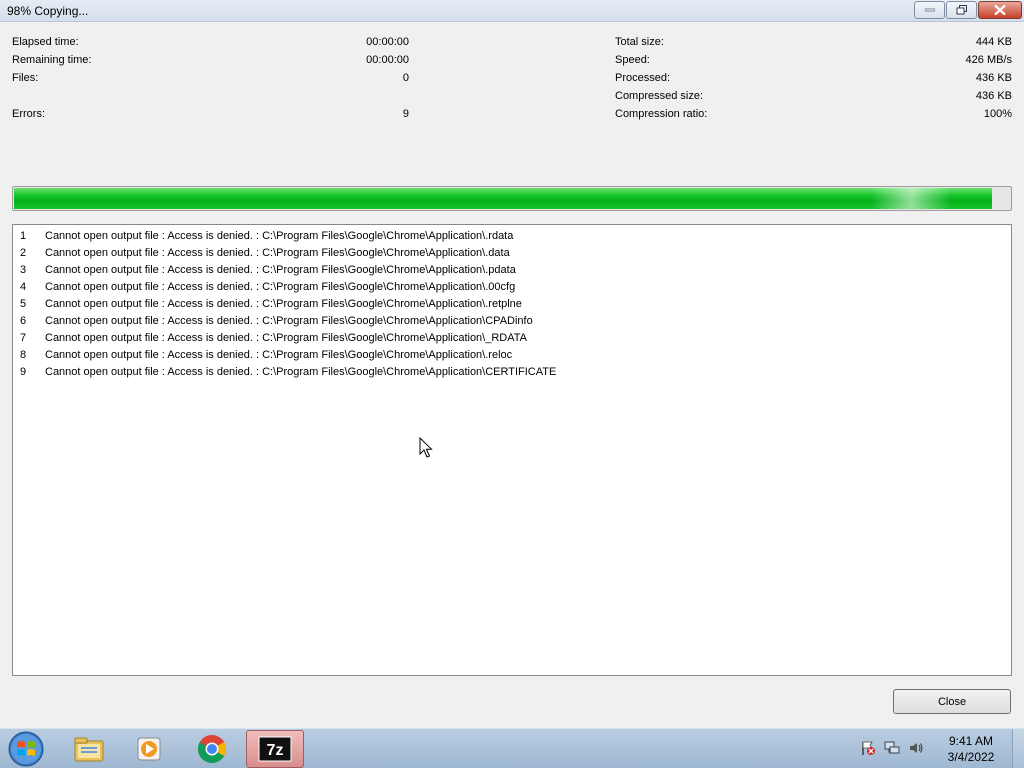  Describe the element at coordinates (25, 78) in the screenshot. I see `stat-label: Files:` at that location.